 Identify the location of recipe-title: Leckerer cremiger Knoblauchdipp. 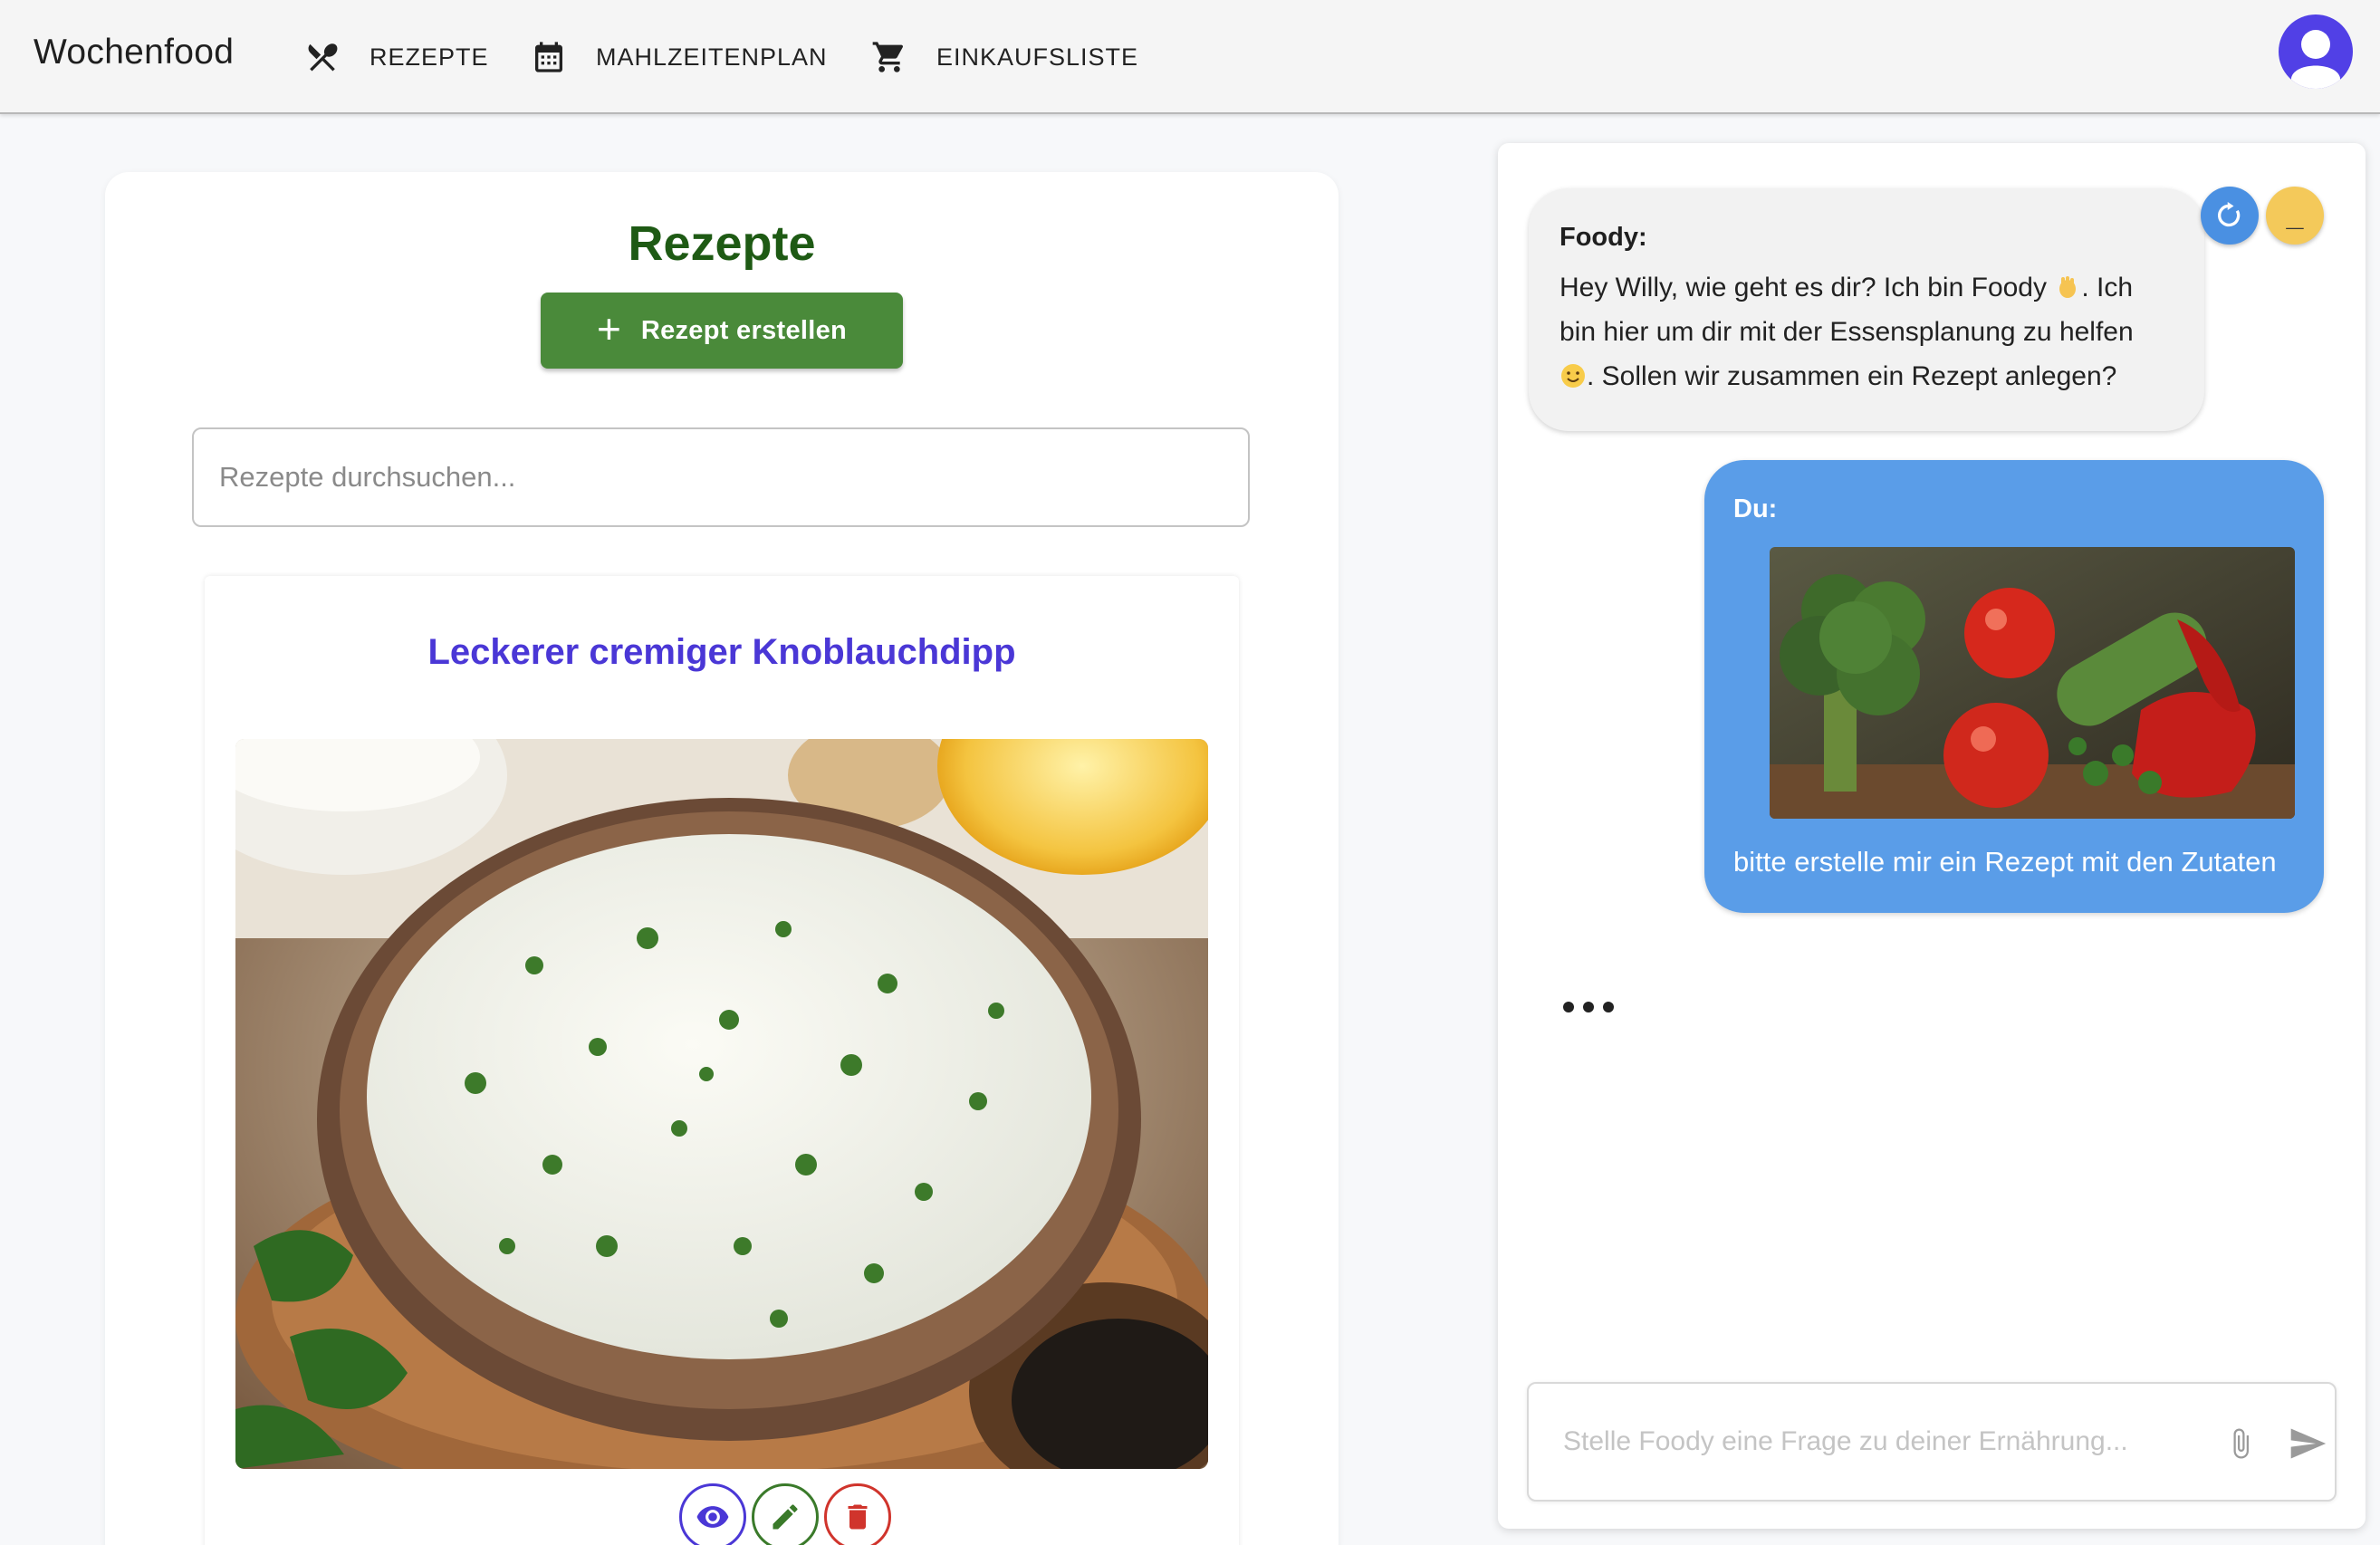
(722, 652).